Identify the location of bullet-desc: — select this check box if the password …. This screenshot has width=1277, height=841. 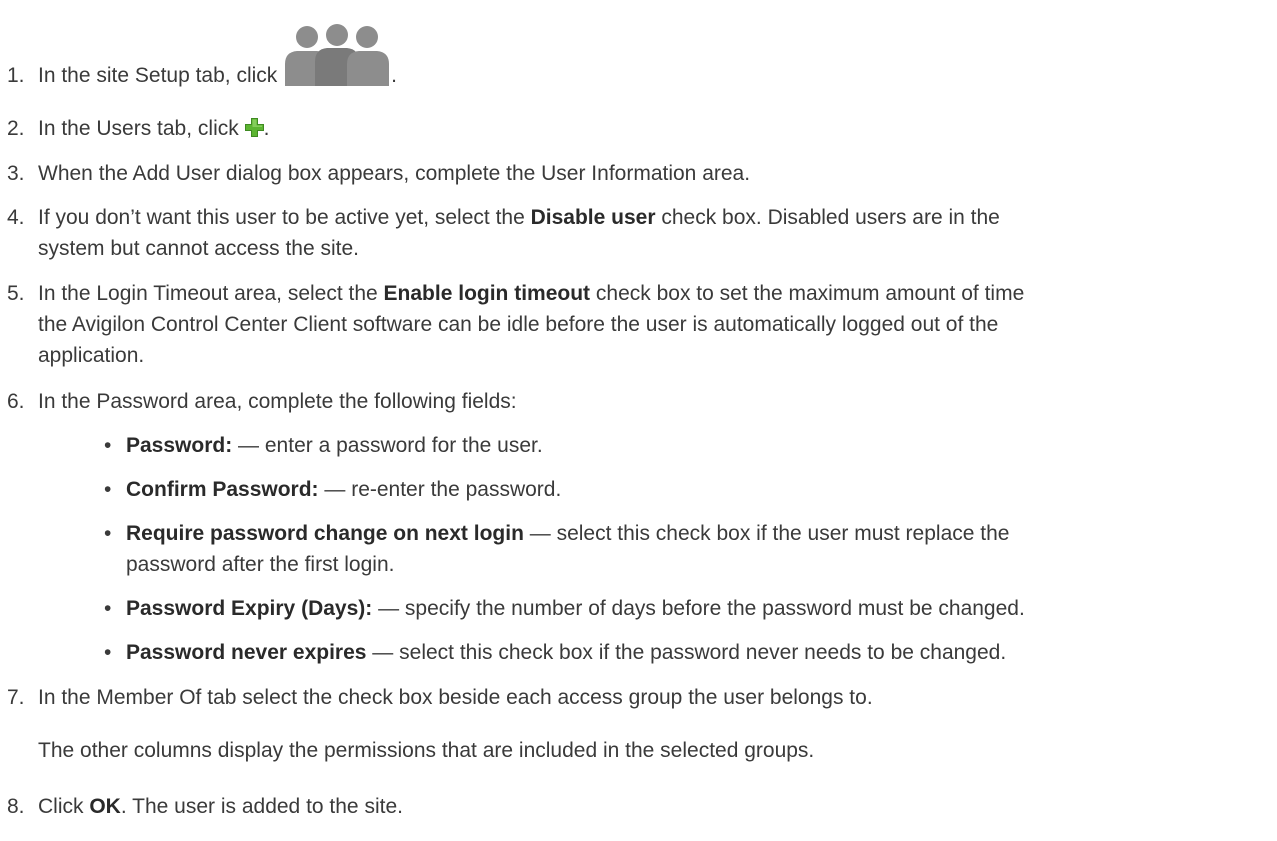
(686, 652).